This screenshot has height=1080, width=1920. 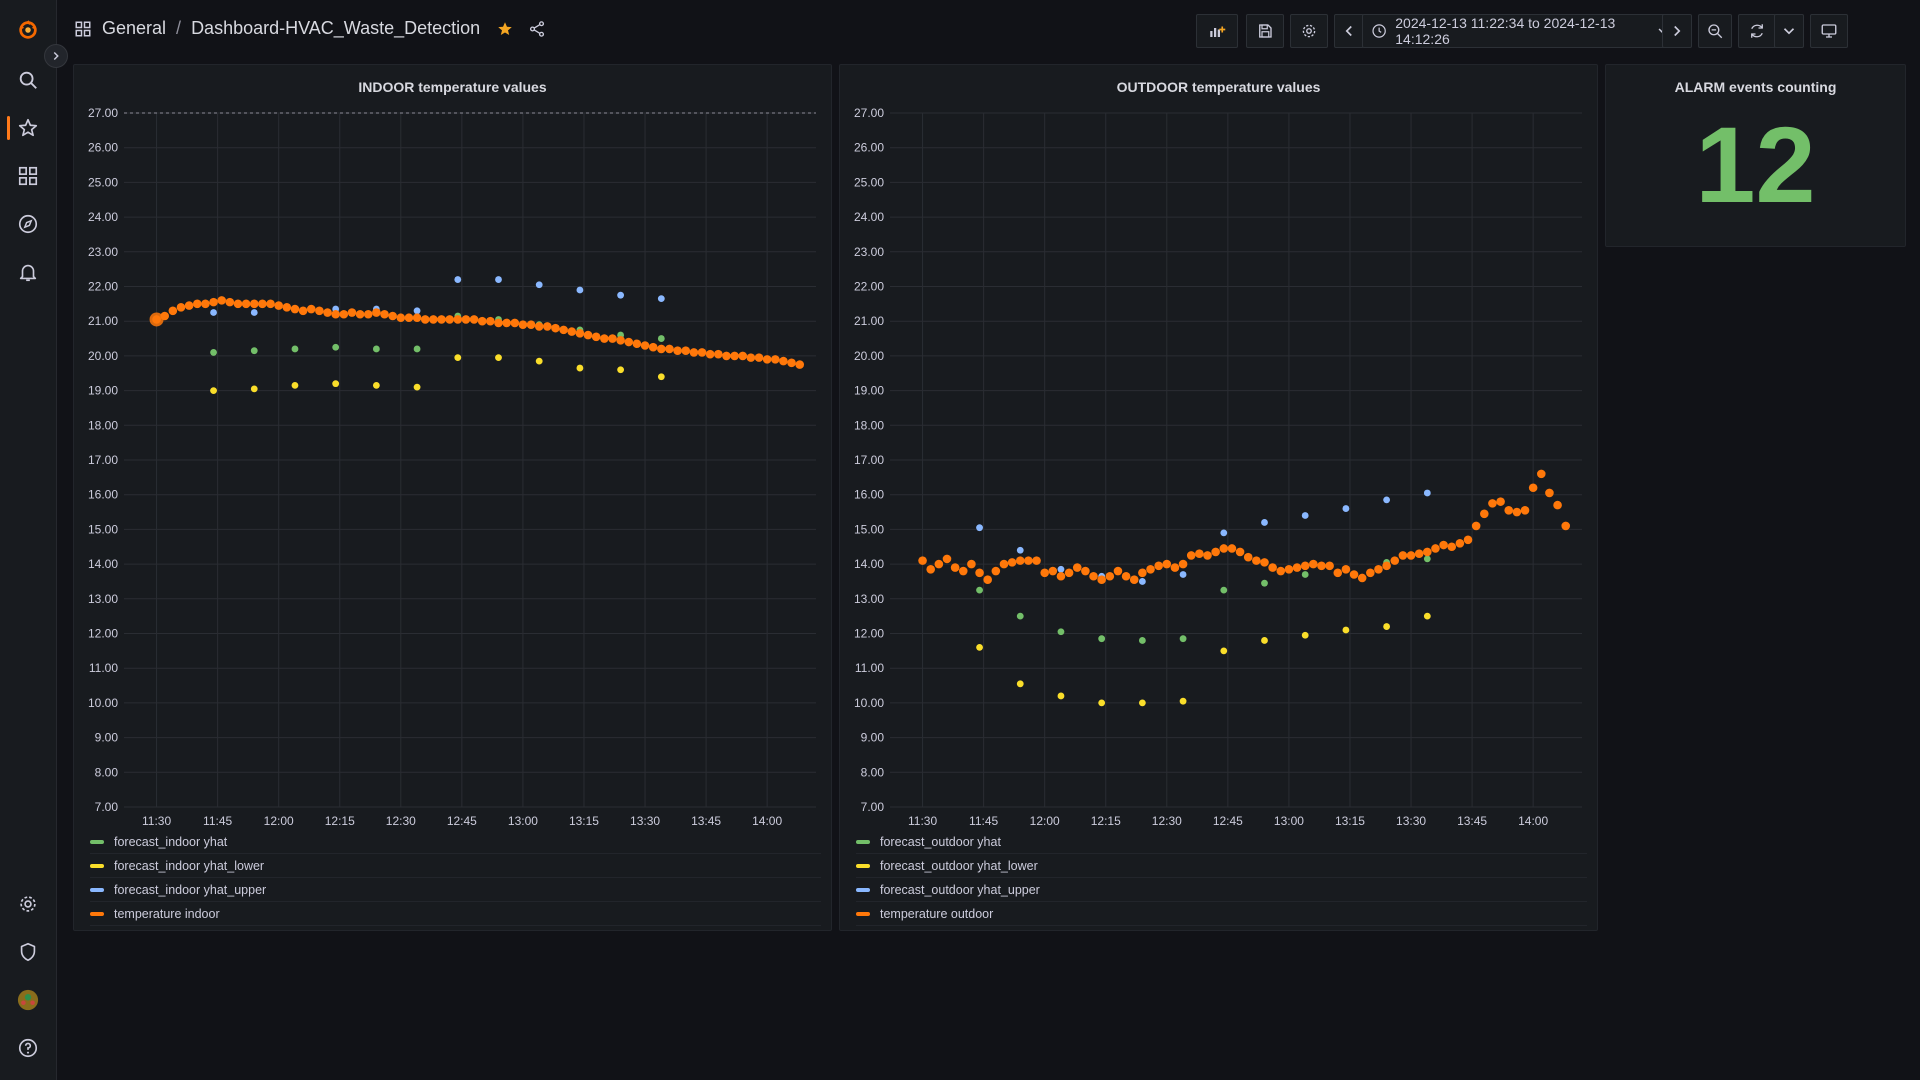 What do you see at coordinates (156, 319) in the screenshot?
I see `hovered-data-point` at bounding box center [156, 319].